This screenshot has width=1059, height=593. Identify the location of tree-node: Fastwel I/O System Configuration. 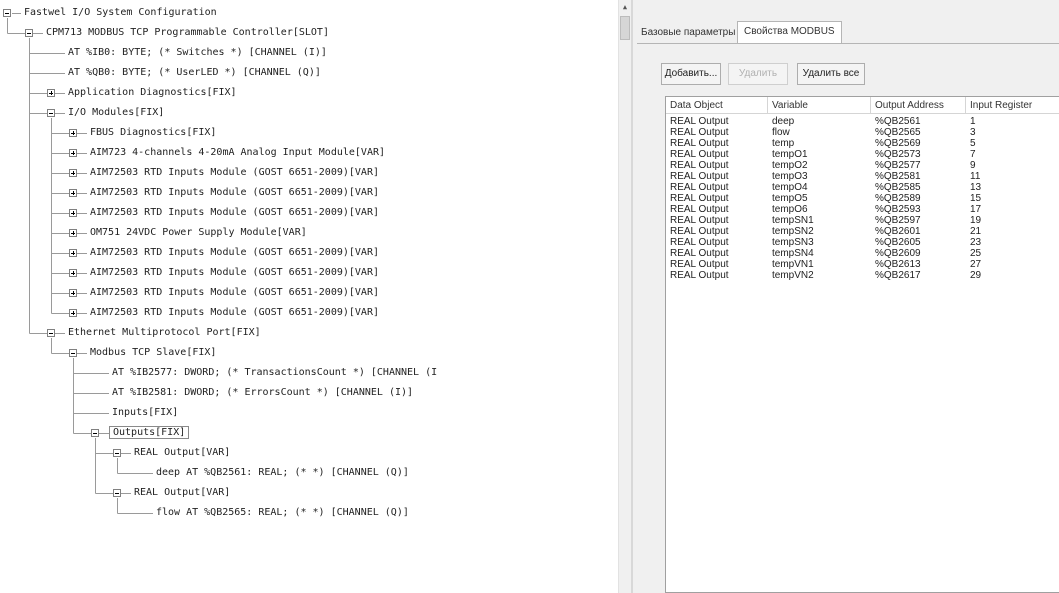
(120, 13).